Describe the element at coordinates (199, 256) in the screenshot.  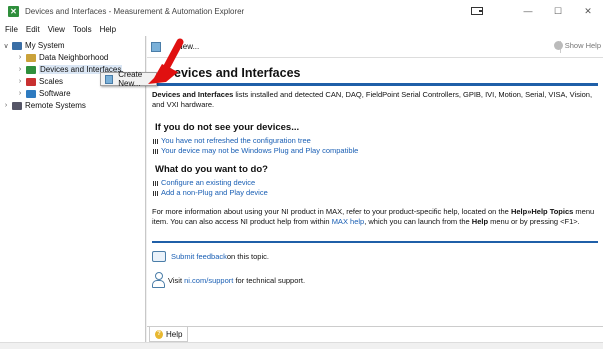
I see `submit-feedback-link: Submit feedback` at that location.